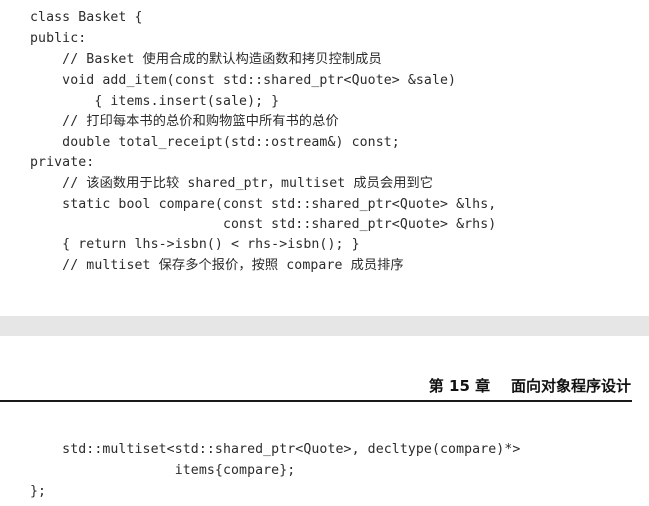 The image size is (649, 506). What do you see at coordinates (217, 265) in the screenshot?
I see `code-line: // multiset 保存多个报价，按照 compare 成员排序` at bounding box center [217, 265].